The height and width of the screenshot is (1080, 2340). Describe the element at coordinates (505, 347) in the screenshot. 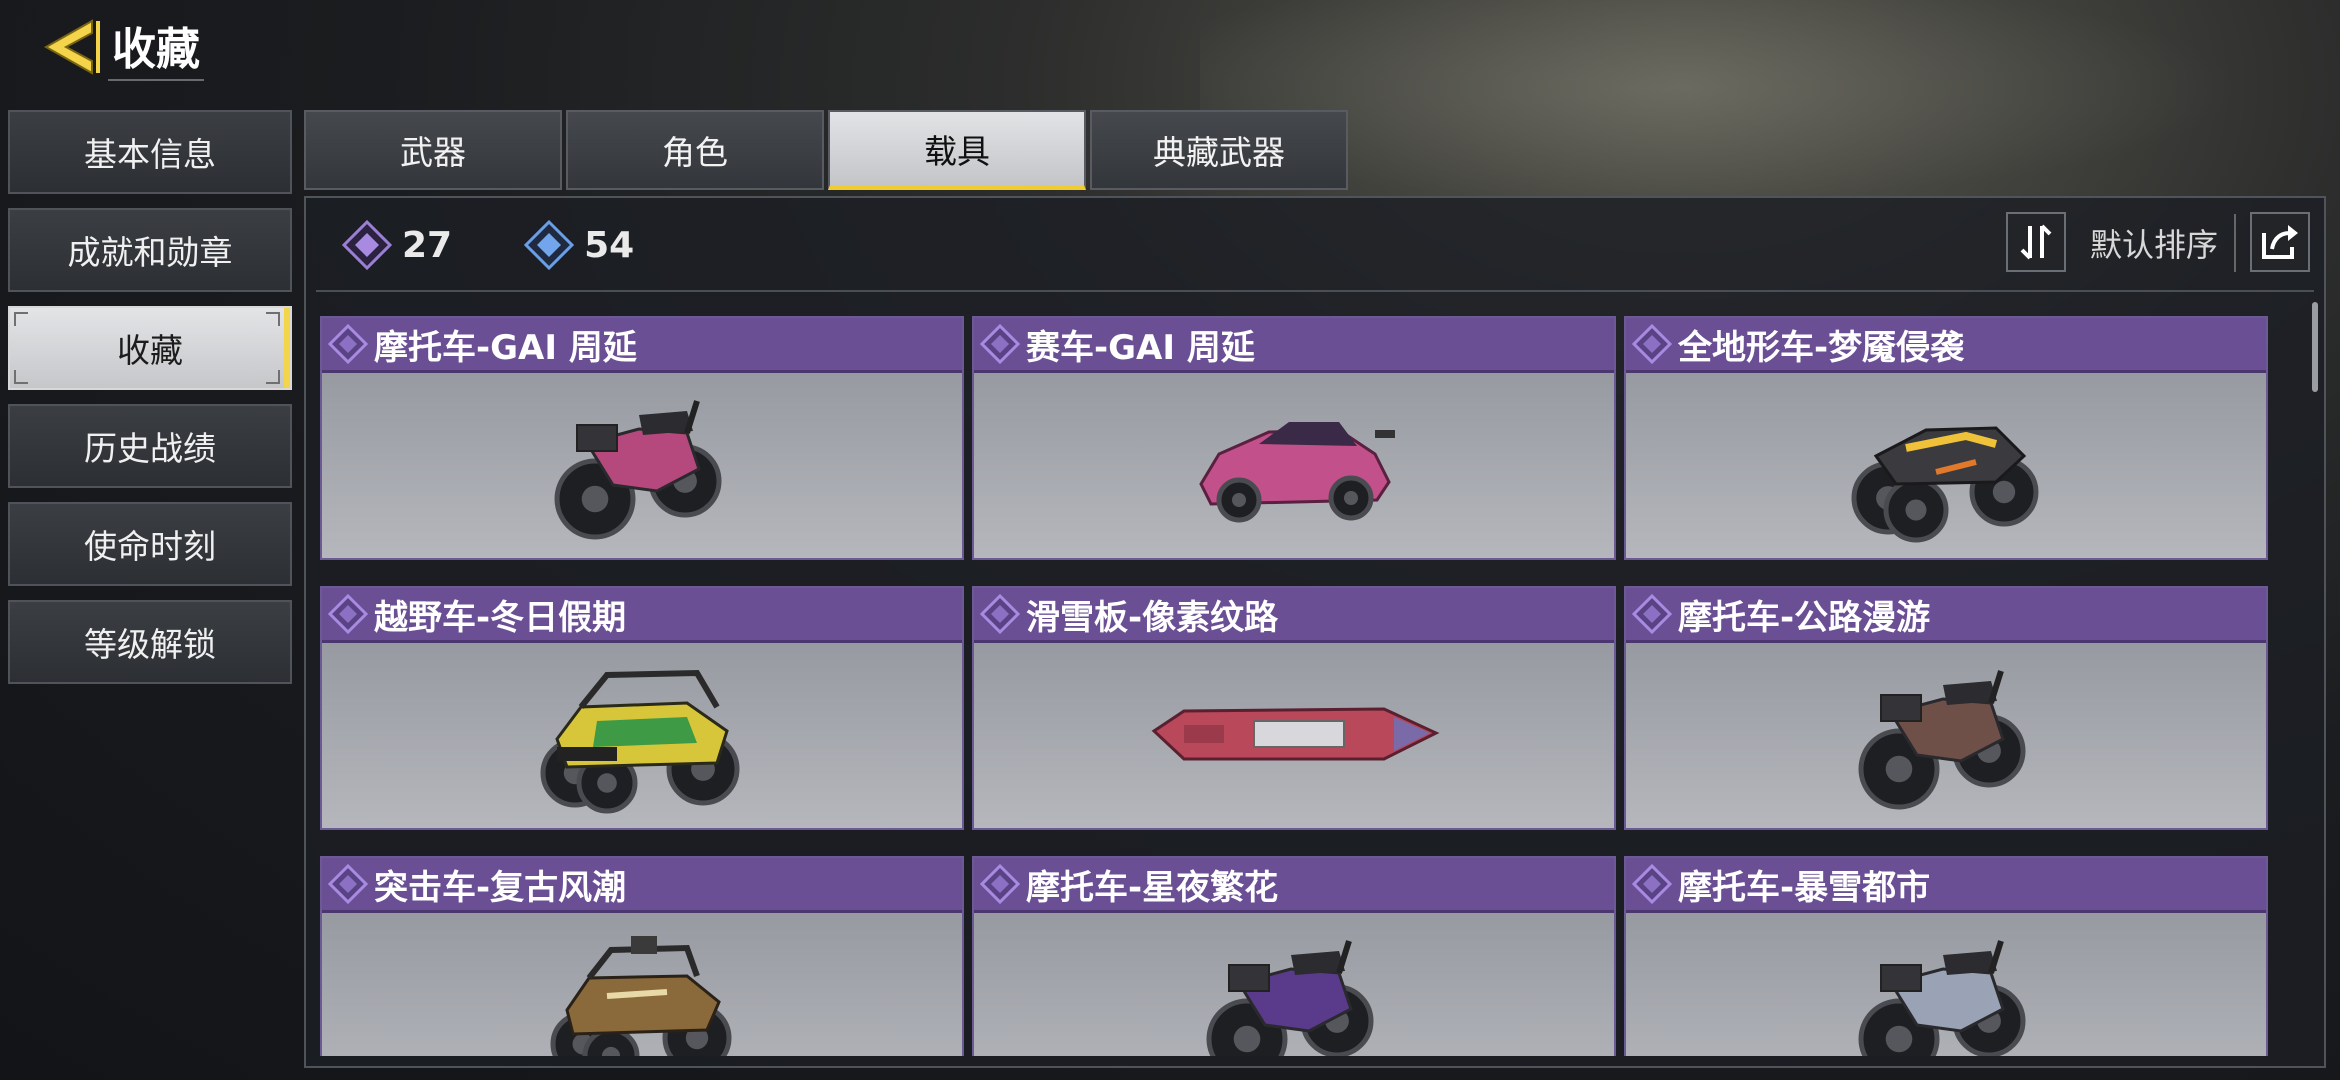

I see `vehicle-name: 摩托车-GAI 周延` at that location.